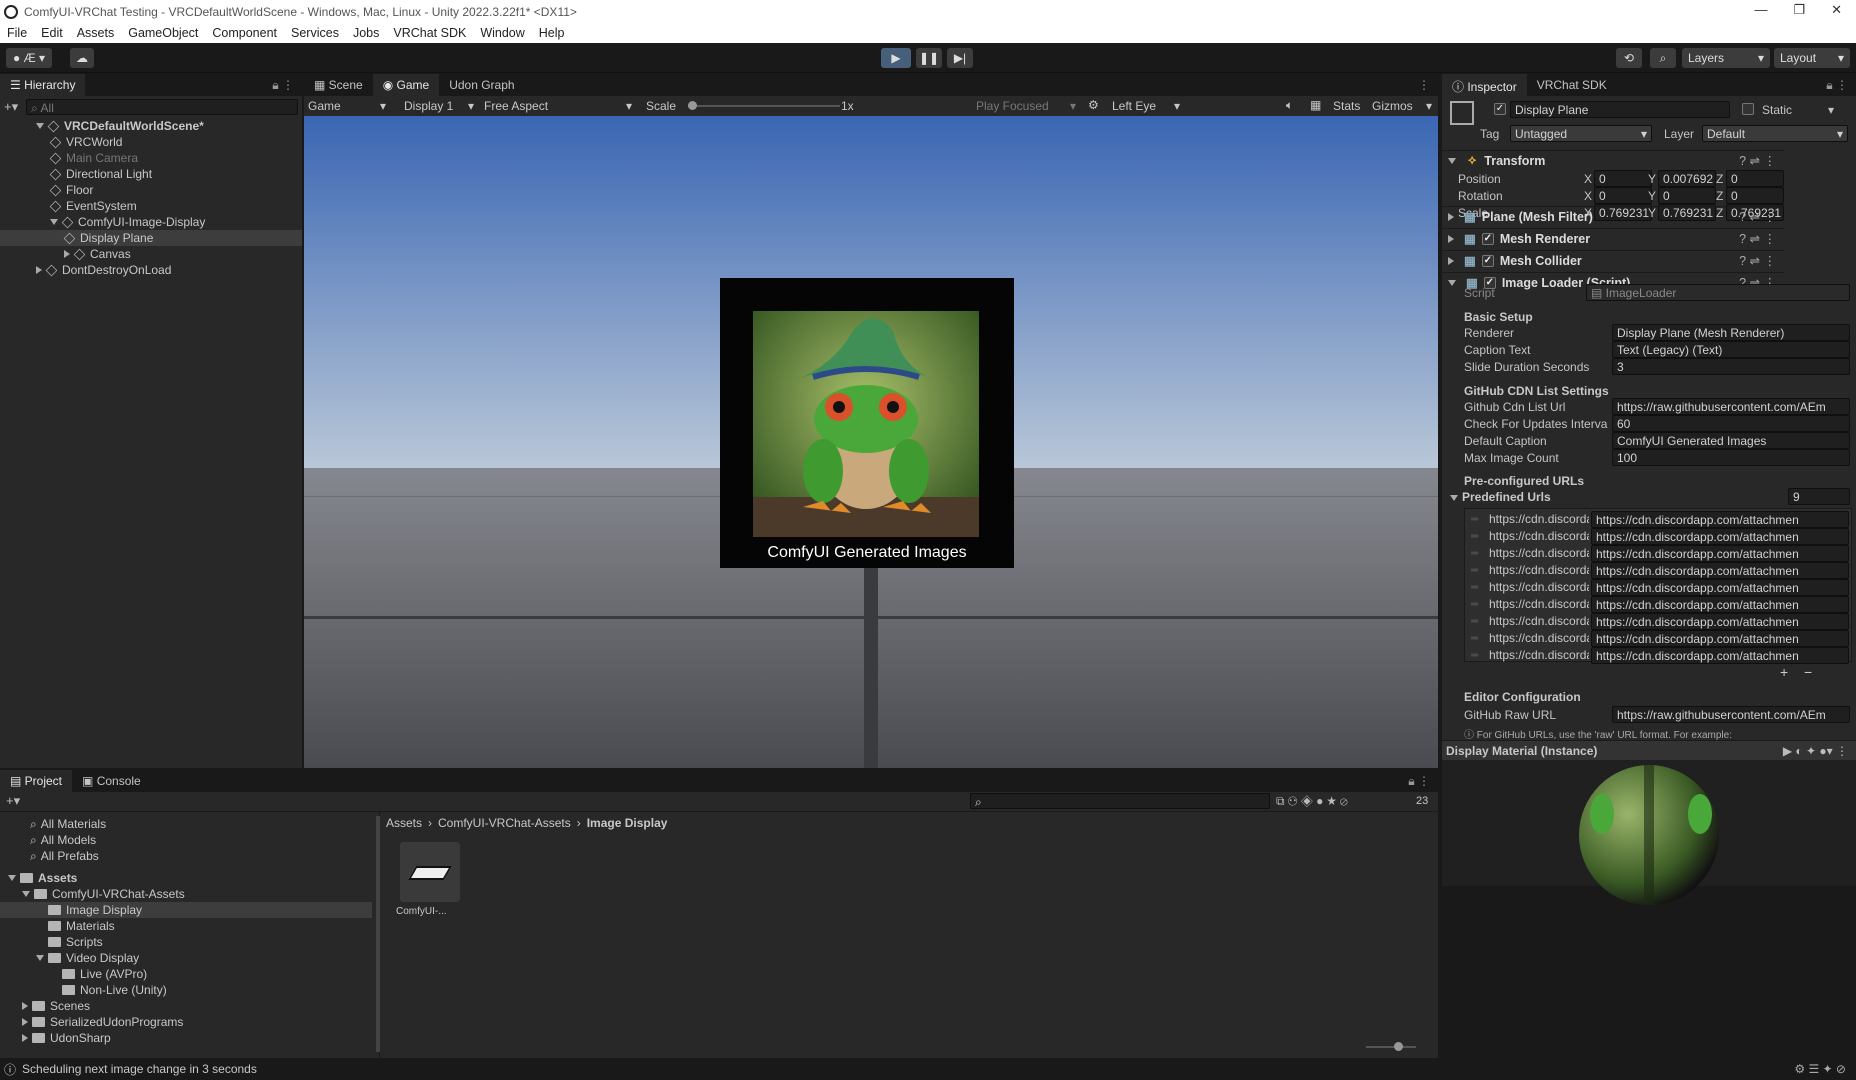 This screenshot has height=1080, width=1856. What do you see at coordinates (1731, 349) in the screenshot?
I see `field-value: Text (Legacy) (Text)` at bounding box center [1731, 349].